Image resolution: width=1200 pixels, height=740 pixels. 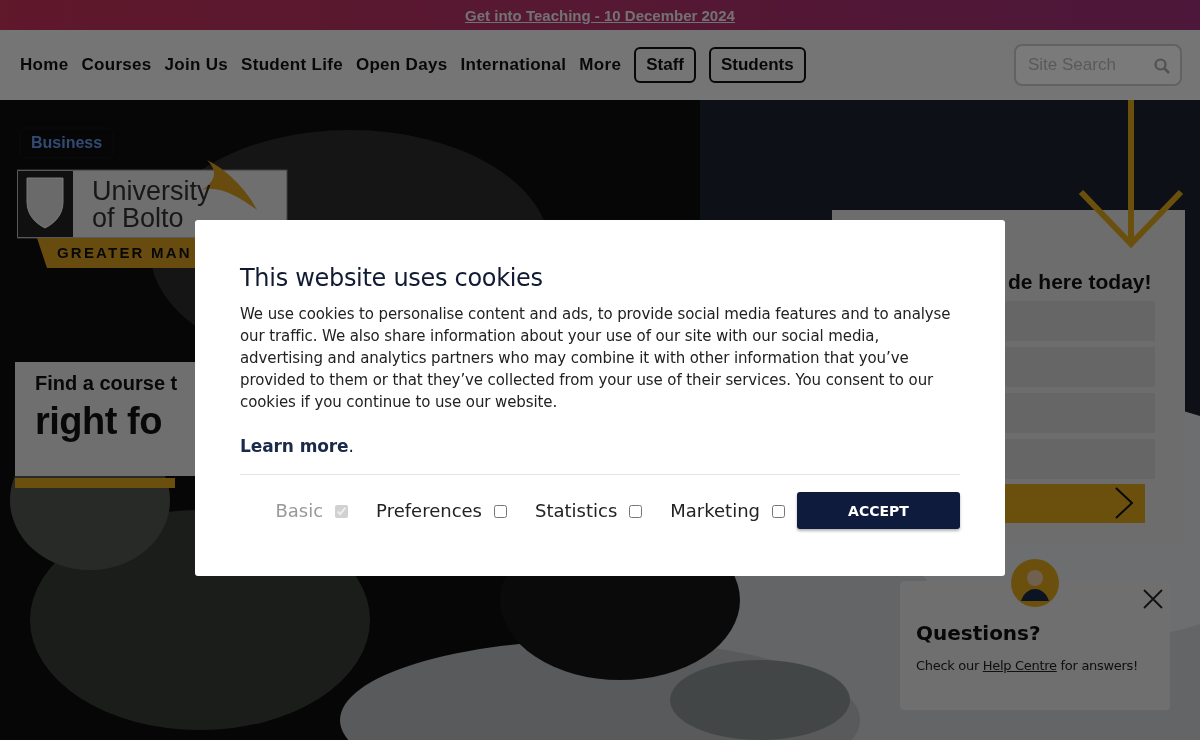 What do you see at coordinates (978, 633) in the screenshot?
I see `chat-title: Questions?` at bounding box center [978, 633].